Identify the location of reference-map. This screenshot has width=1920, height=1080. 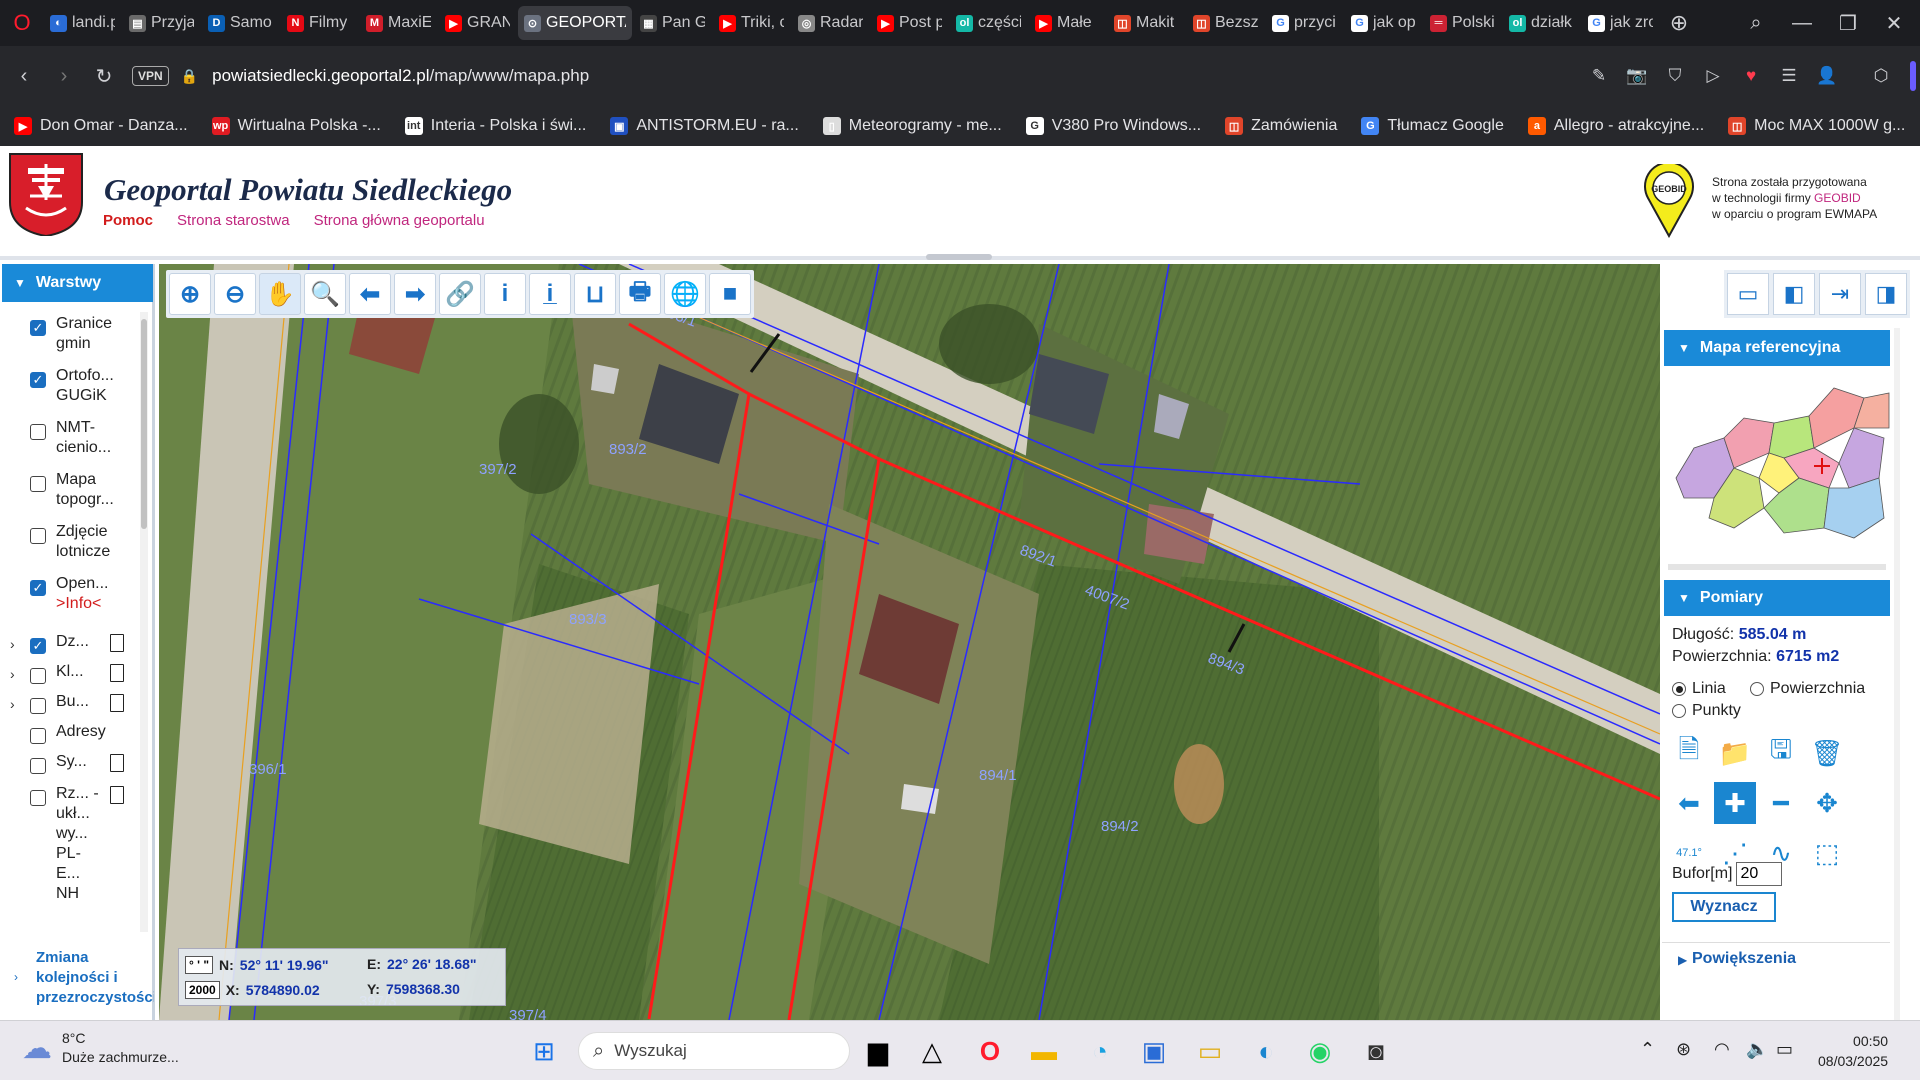
(1777, 471).